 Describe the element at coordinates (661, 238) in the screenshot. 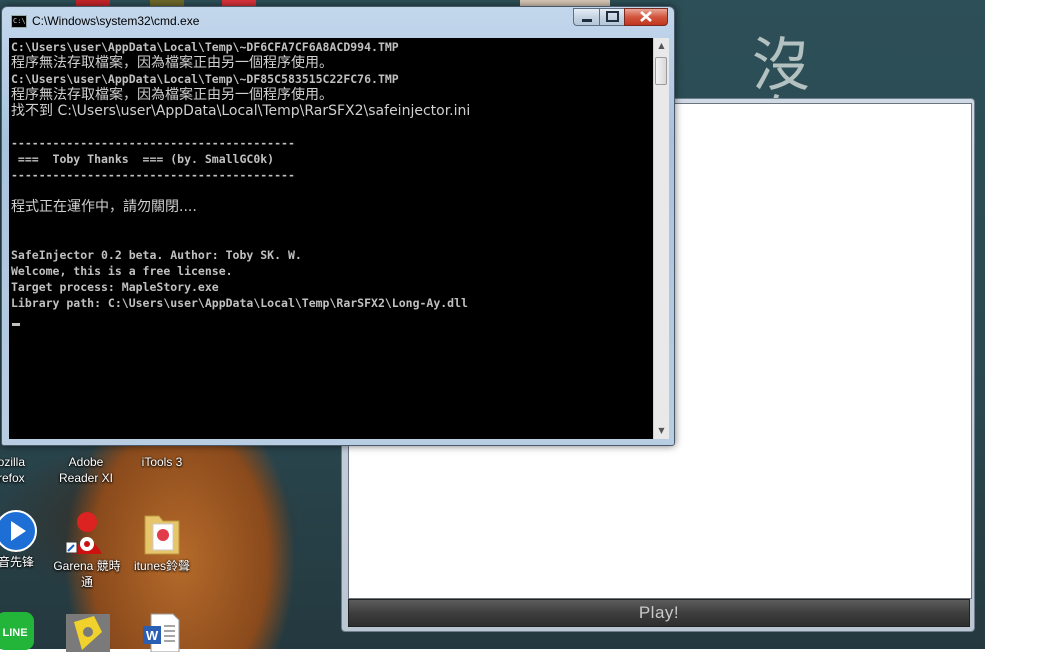

I see `vertical-scrollbar: ▲ ▼` at that location.